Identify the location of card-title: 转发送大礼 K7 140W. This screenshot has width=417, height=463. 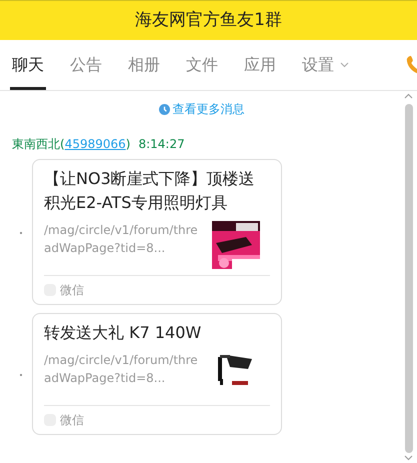
(123, 333).